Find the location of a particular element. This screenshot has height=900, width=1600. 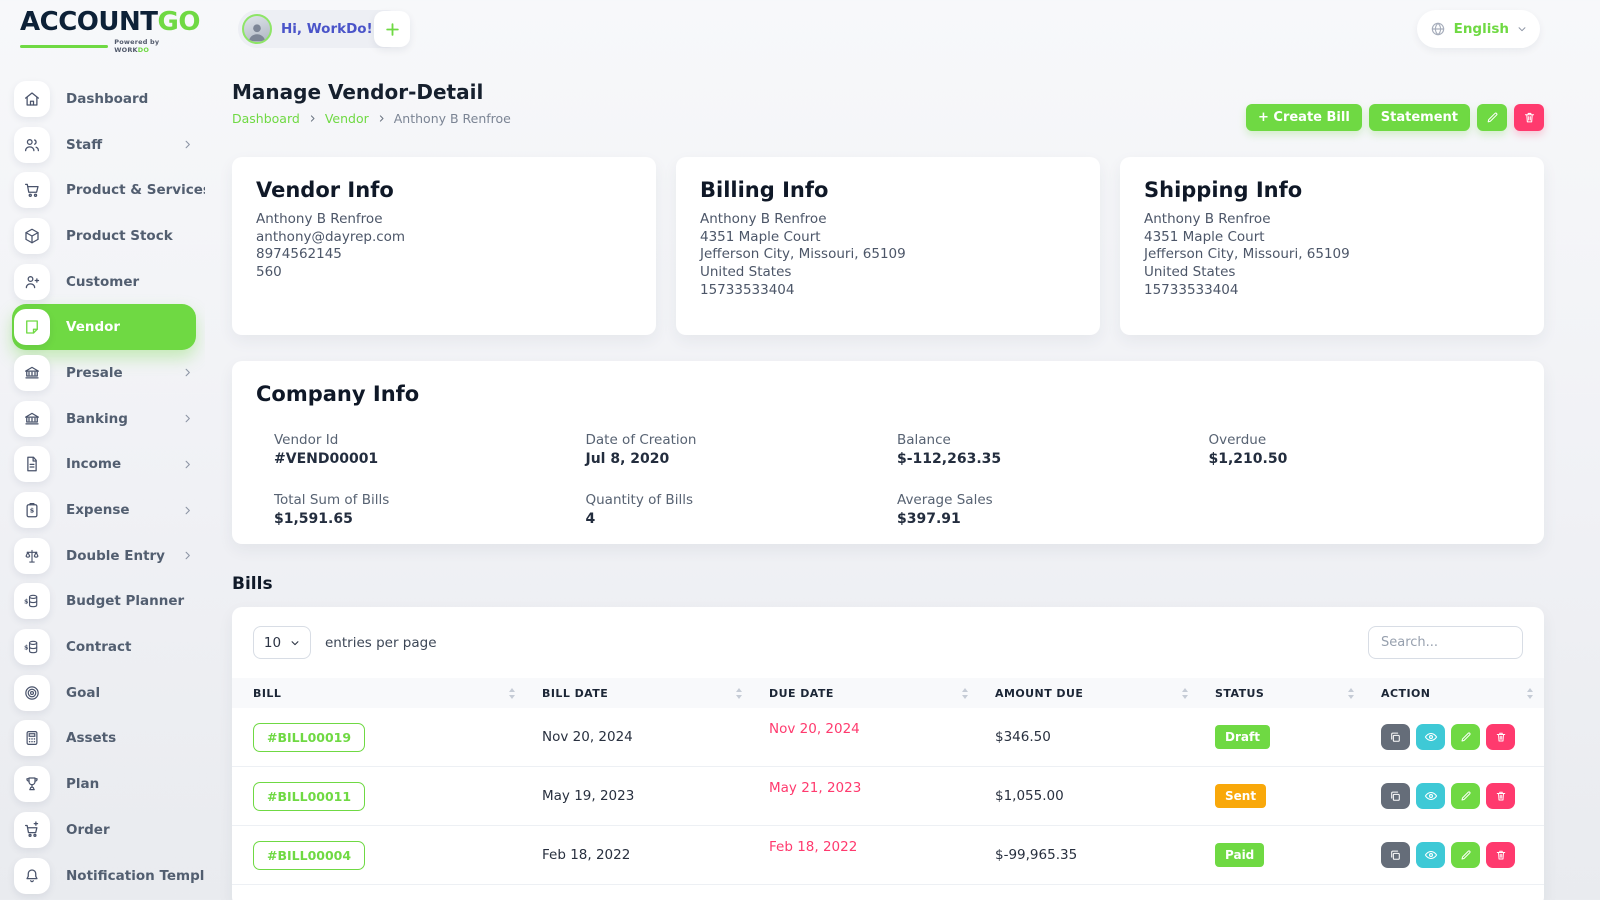

sidebar-item-income: Income is located at coordinates (102, 465).